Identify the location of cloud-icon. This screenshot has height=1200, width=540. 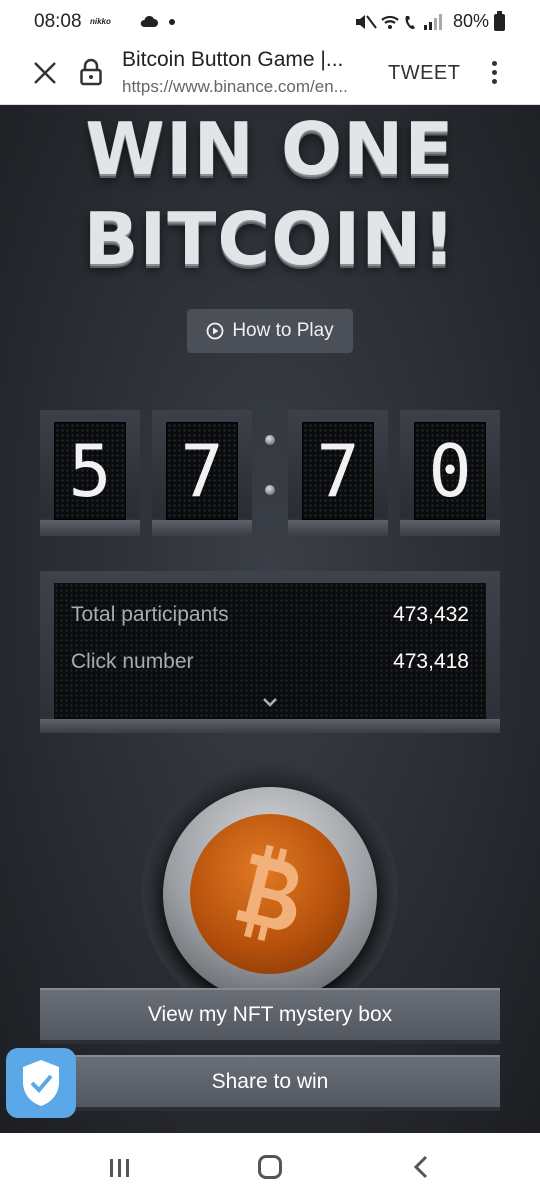
(149, 21).